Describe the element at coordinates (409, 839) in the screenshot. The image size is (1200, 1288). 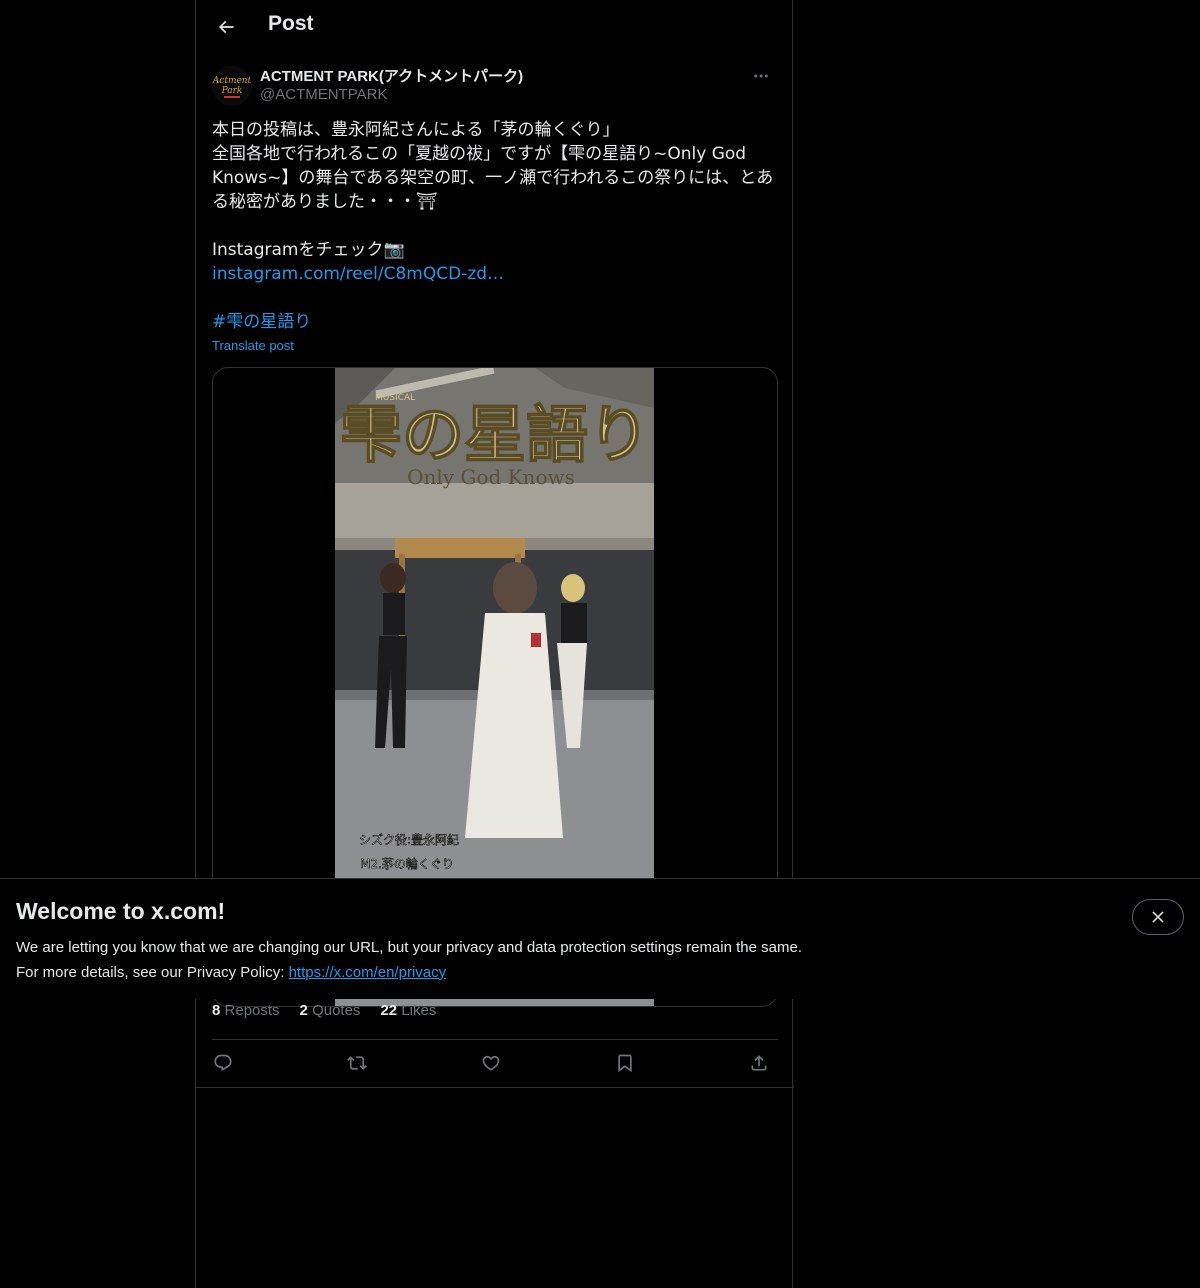
I see `caption-line-1: シズク役:豊永阿紀` at that location.